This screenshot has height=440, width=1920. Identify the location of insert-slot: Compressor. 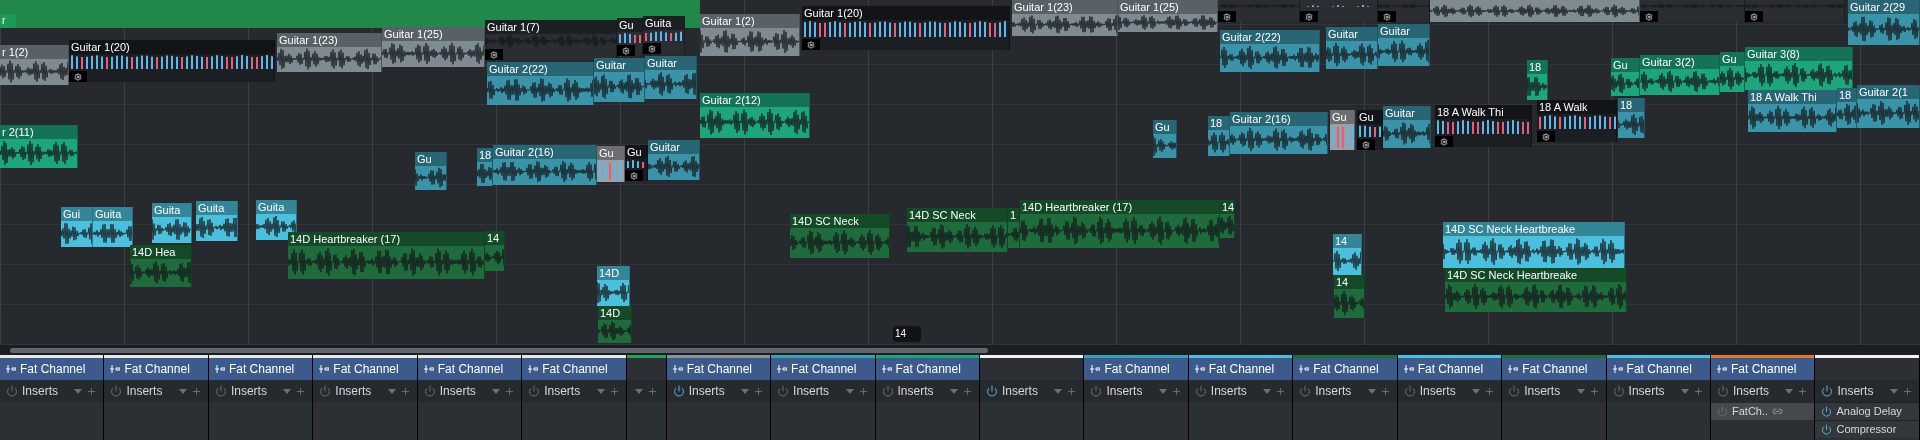
(1867, 429).